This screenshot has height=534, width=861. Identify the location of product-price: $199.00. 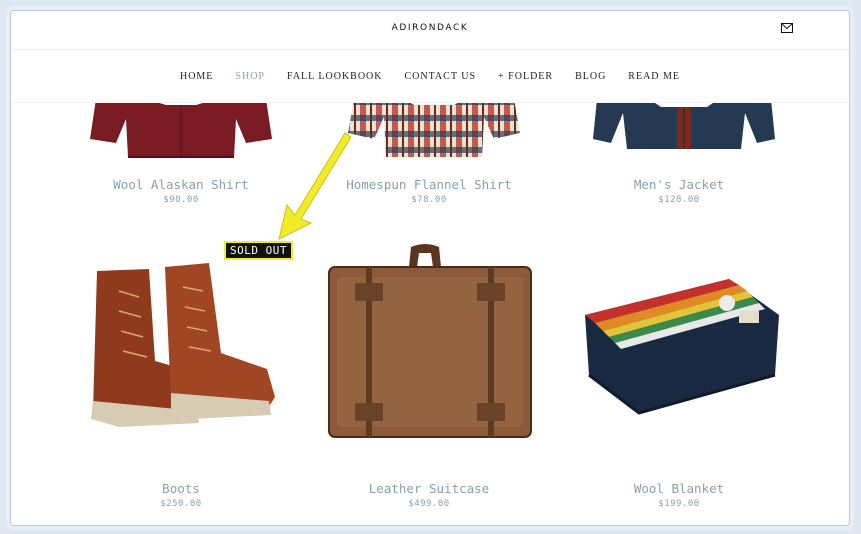
(679, 504).